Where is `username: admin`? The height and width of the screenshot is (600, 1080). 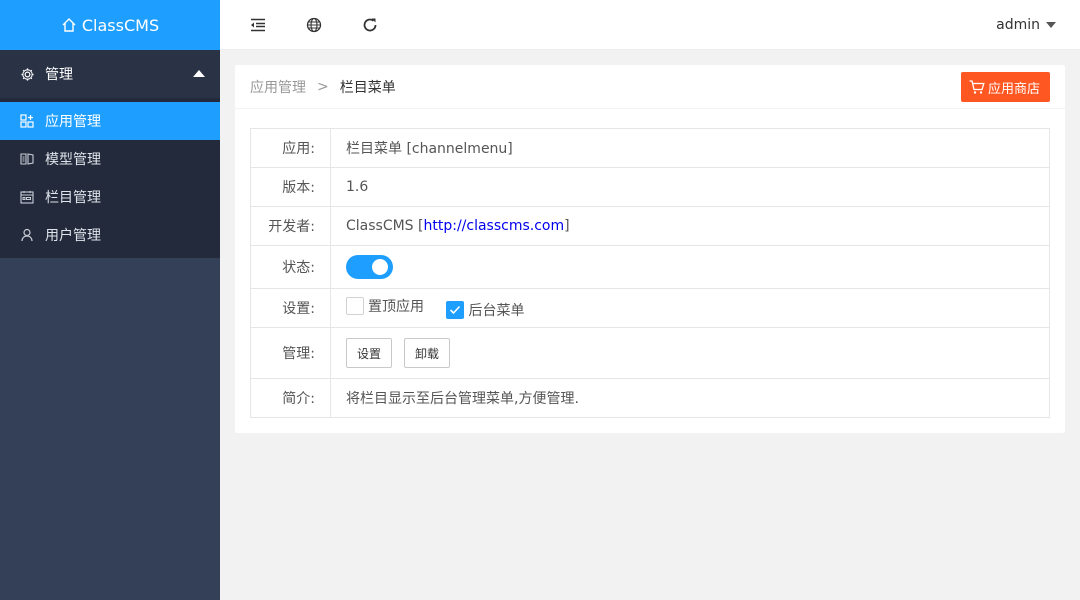
username: admin is located at coordinates (1018, 25).